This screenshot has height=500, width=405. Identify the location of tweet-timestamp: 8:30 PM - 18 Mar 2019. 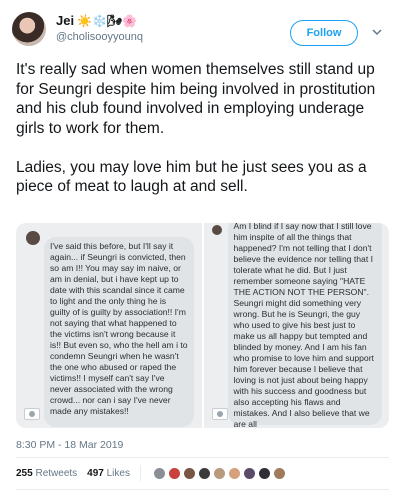
(69, 445).